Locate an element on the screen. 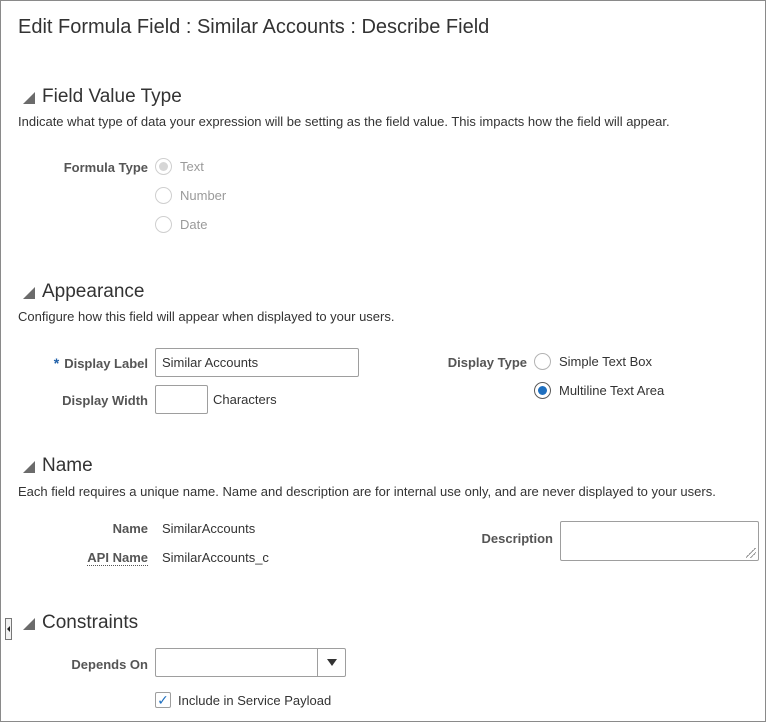  depends-on-dropdown-button is located at coordinates (331, 662).